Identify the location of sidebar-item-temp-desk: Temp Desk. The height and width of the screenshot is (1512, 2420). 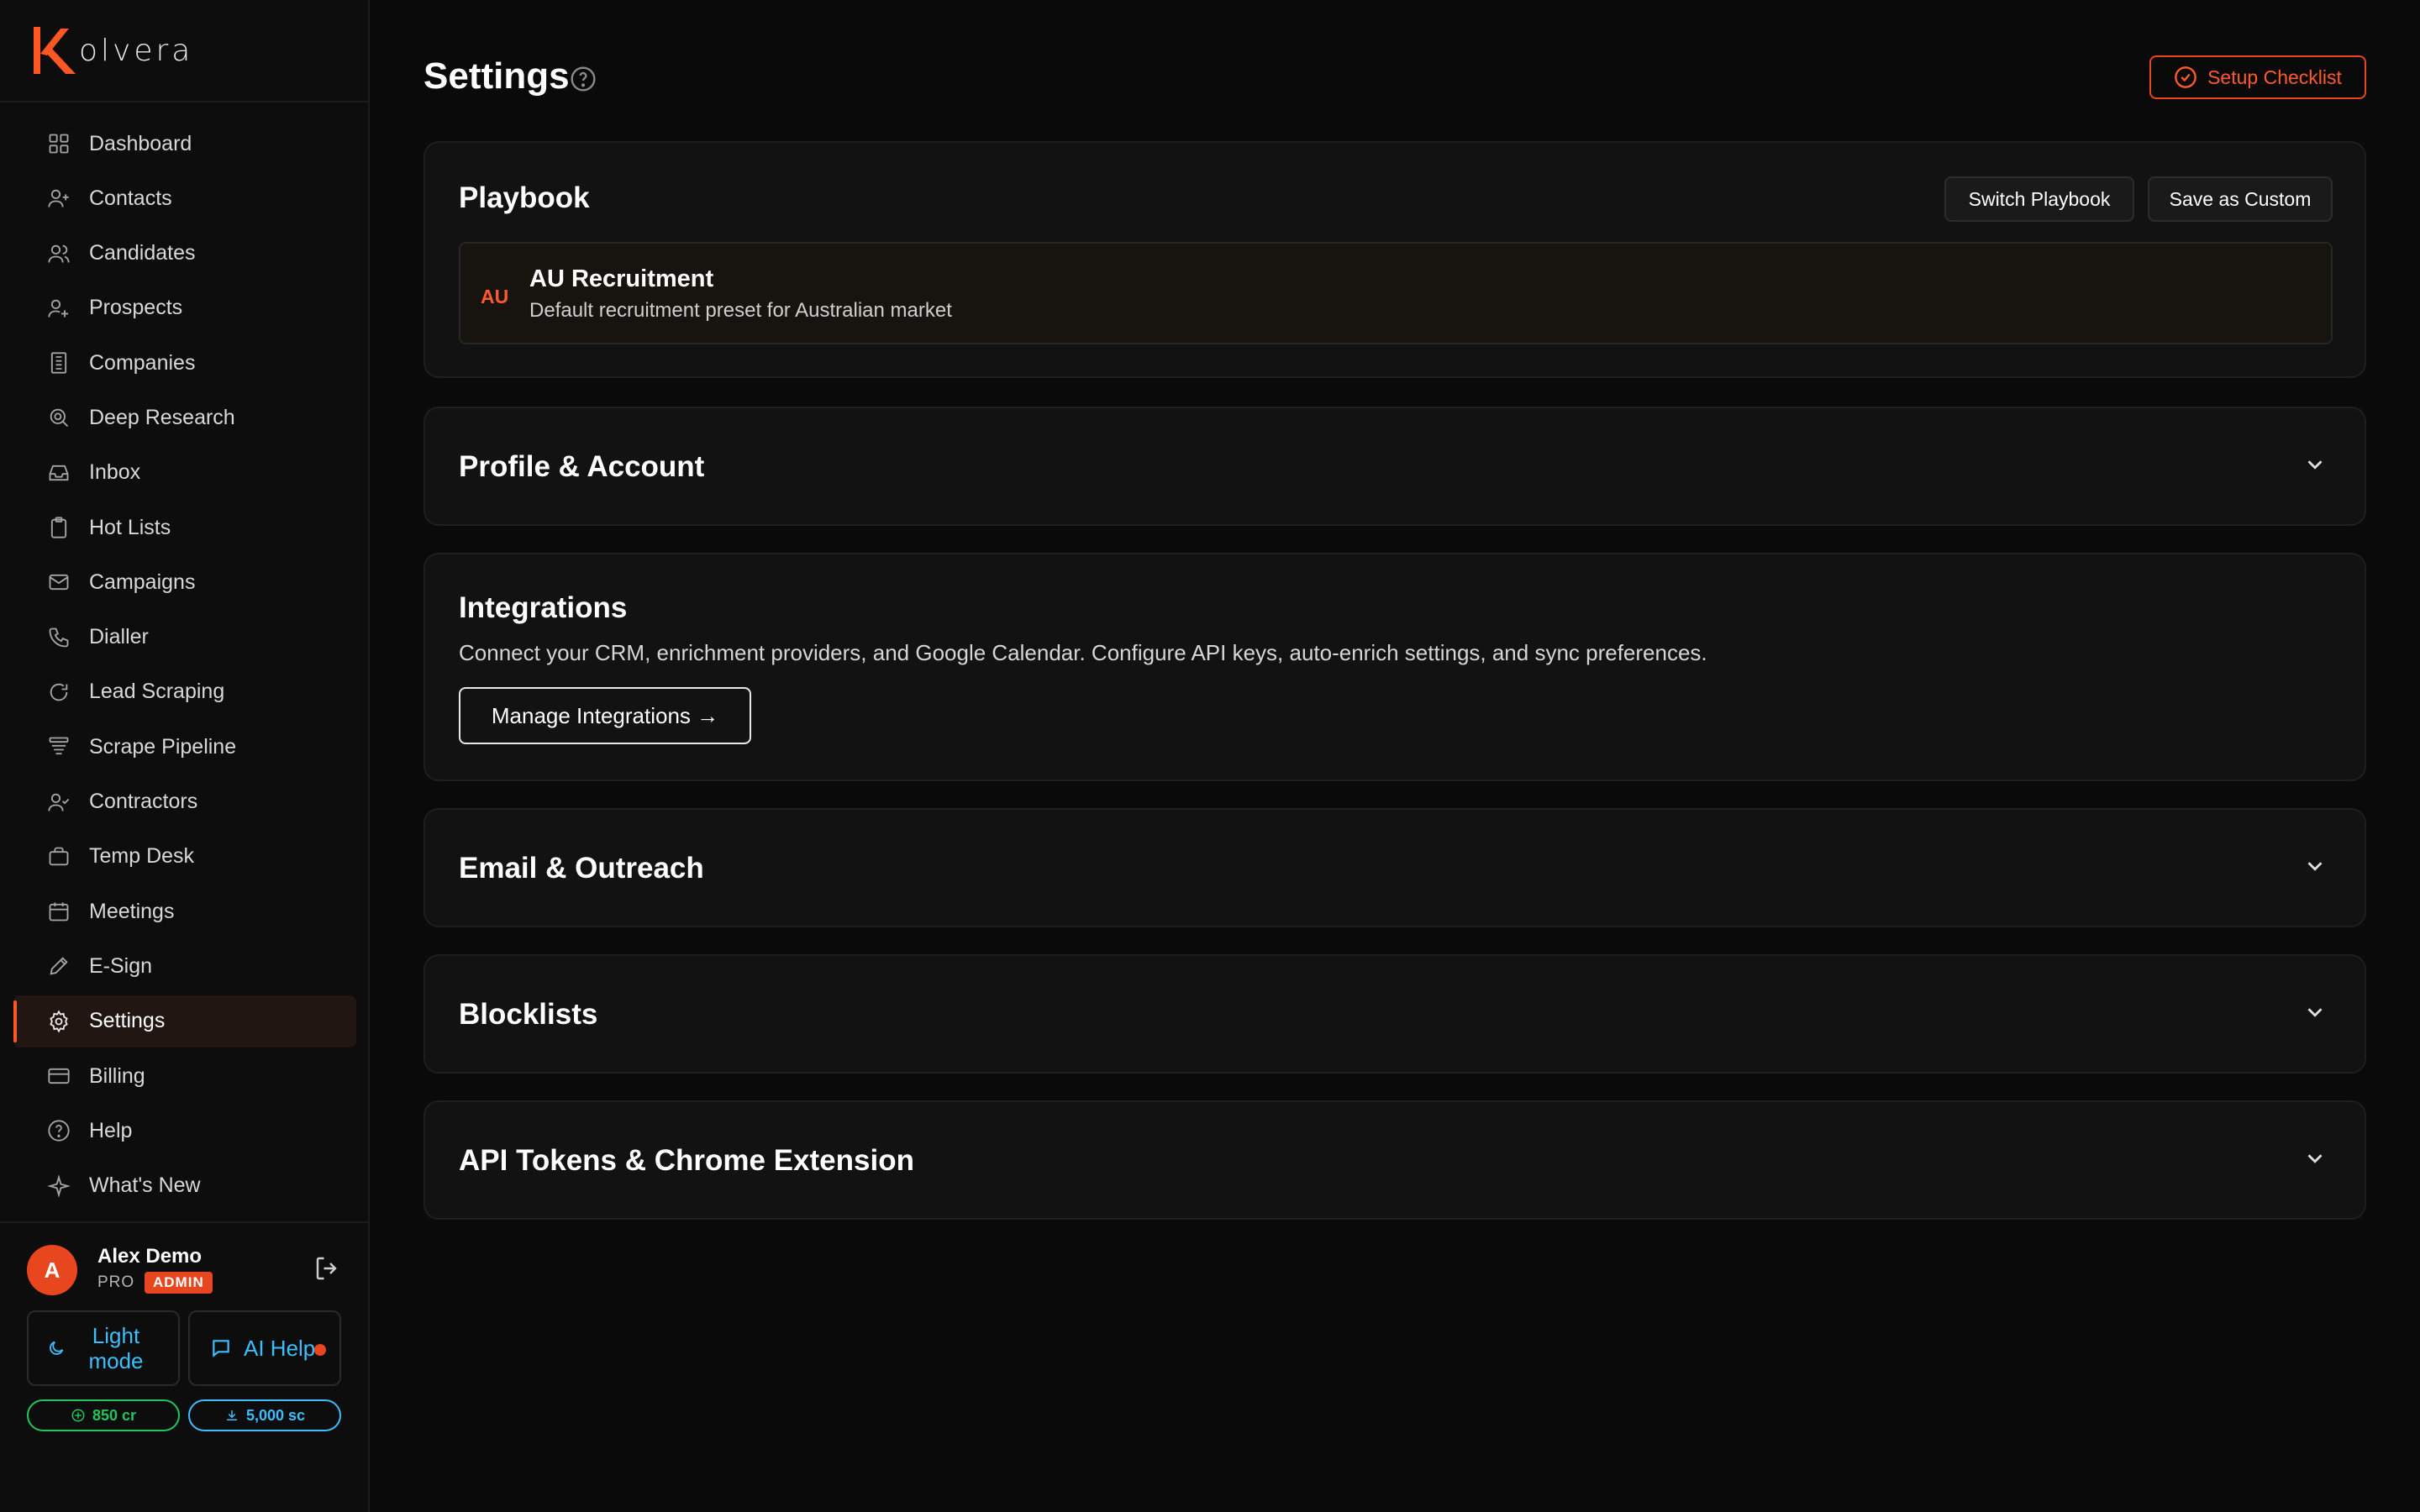
(184, 857).